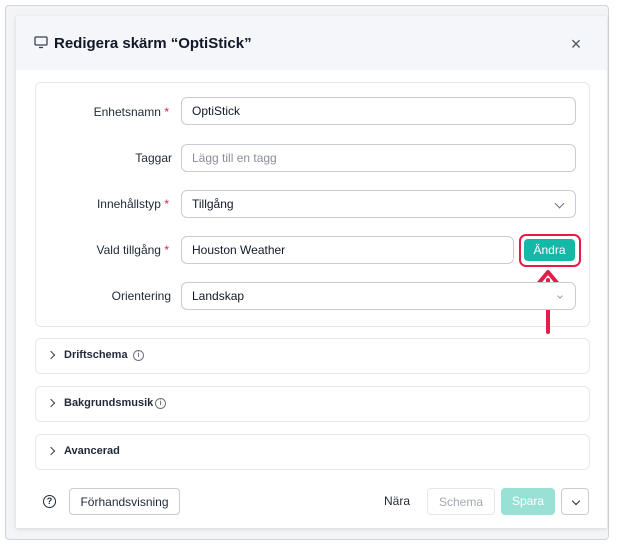 This screenshot has height=545, width=624. I want to click on preview-button: Förhandsvisning, so click(124, 501).